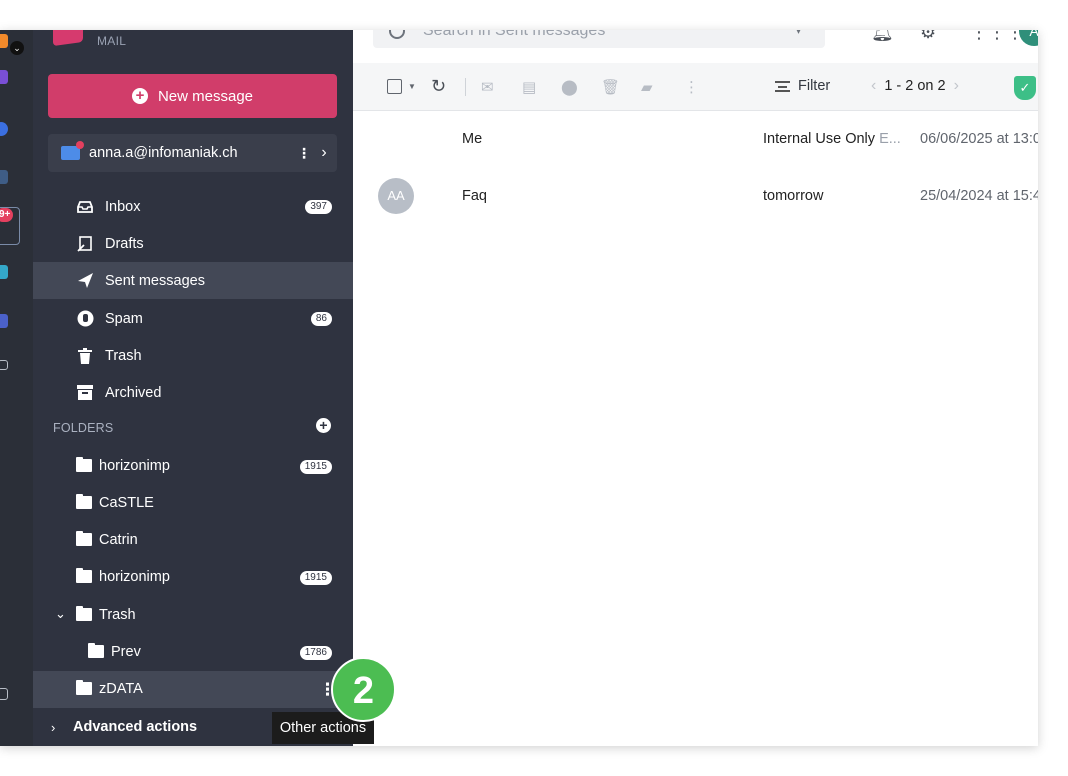 The width and height of the screenshot is (1068, 776). Describe the element at coordinates (695, 196) in the screenshot. I see `message-row: AA Faq tomorrow 25/04/2024 at 15:4` at that location.